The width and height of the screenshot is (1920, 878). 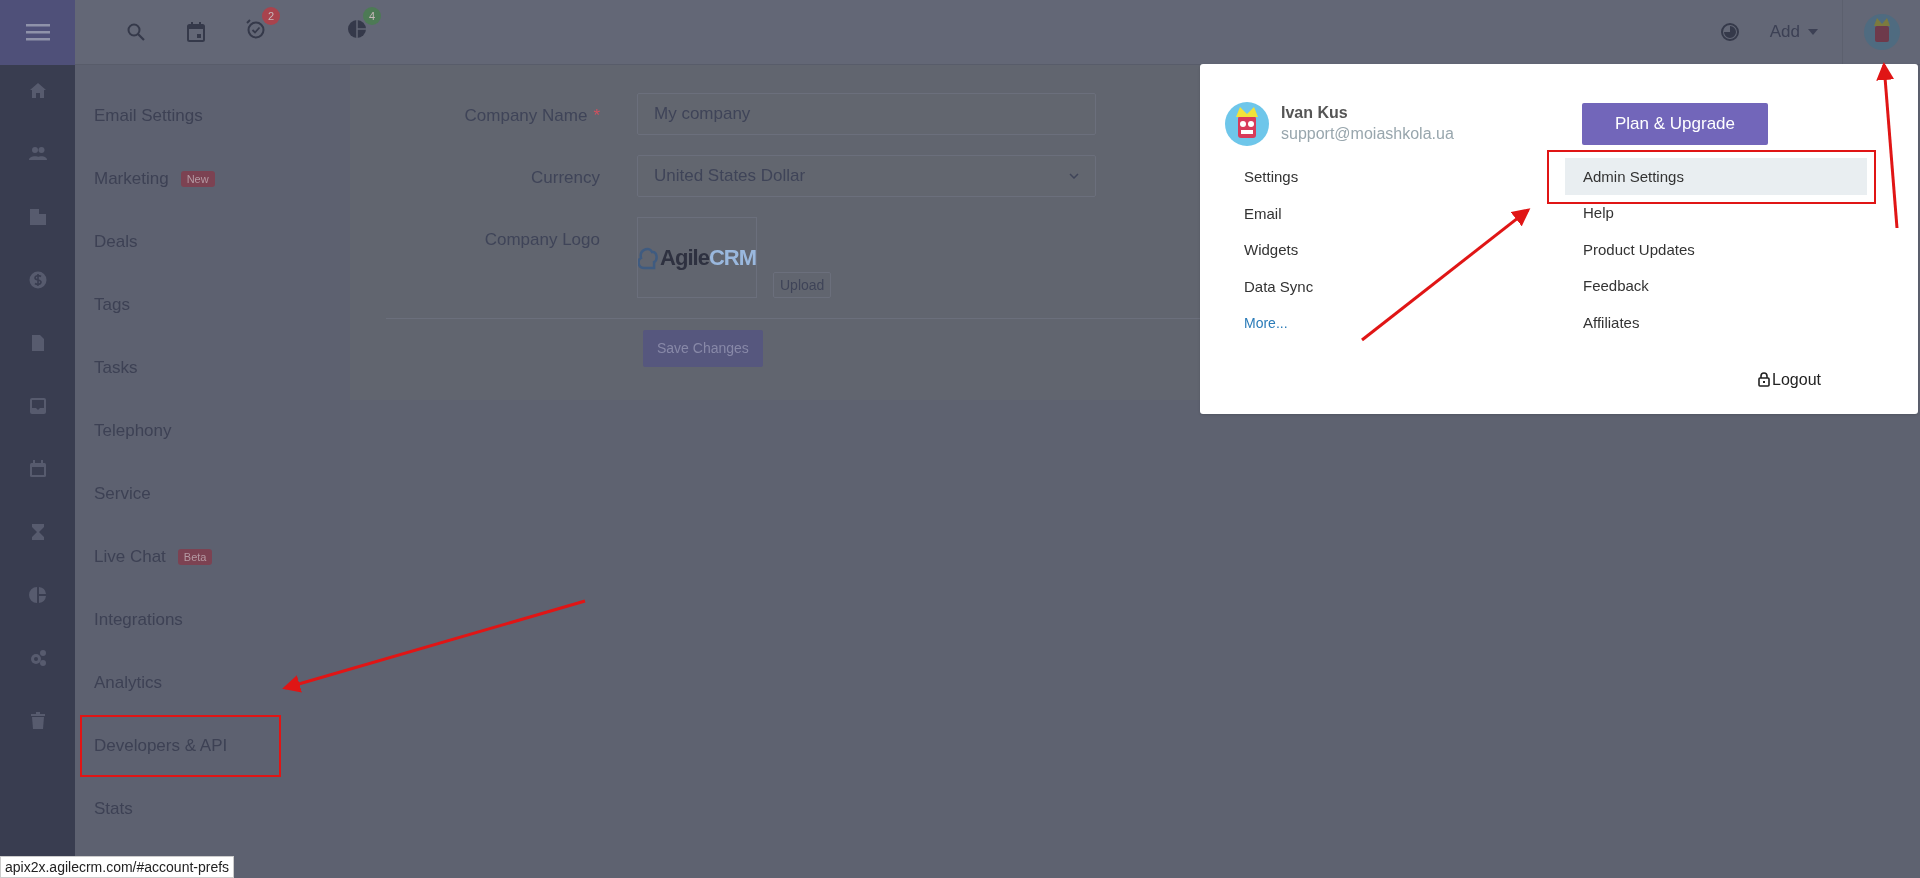 I want to click on trash-icon, so click(x=37, y=721).